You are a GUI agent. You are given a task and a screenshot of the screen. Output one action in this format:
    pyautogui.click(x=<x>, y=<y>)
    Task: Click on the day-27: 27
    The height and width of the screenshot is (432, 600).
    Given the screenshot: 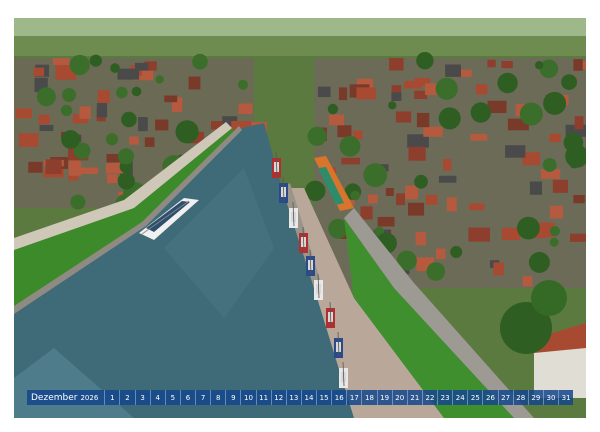 What is the action you would take?
    pyautogui.click(x=505, y=397)
    